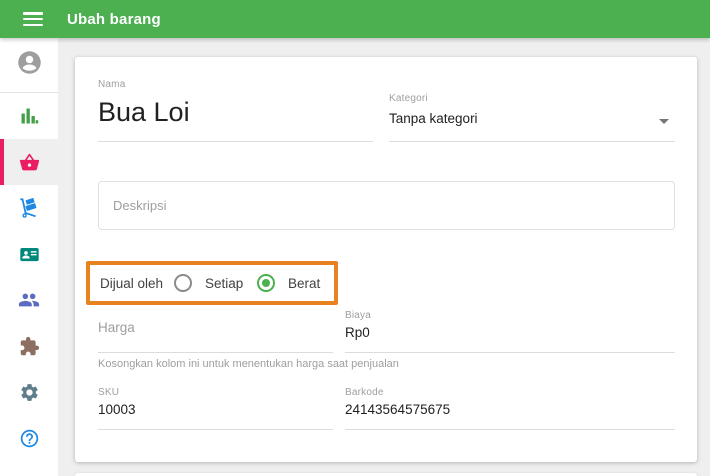 This screenshot has width=710, height=476. Describe the element at coordinates (215, 409) in the screenshot. I see `sku-input` at that location.